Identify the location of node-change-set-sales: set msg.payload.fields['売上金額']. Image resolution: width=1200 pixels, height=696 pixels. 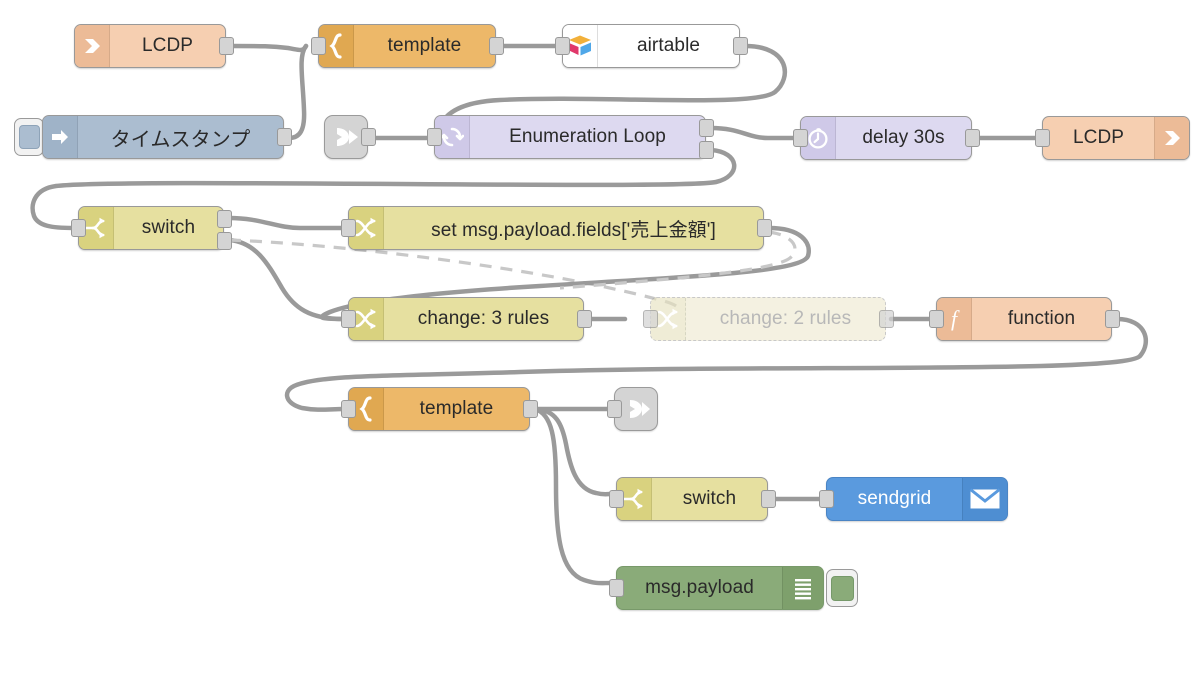
(556, 228).